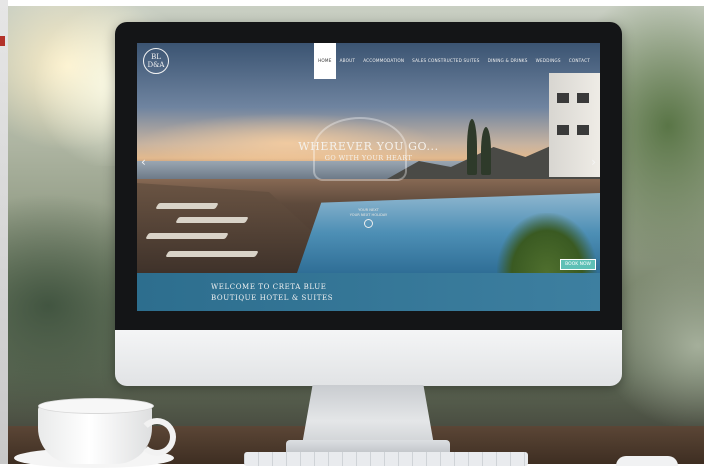 The height and width of the screenshot is (468, 704). Describe the element at coordinates (579, 61) in the screenshot. I see `nav-contact: CONTACT` at that location.